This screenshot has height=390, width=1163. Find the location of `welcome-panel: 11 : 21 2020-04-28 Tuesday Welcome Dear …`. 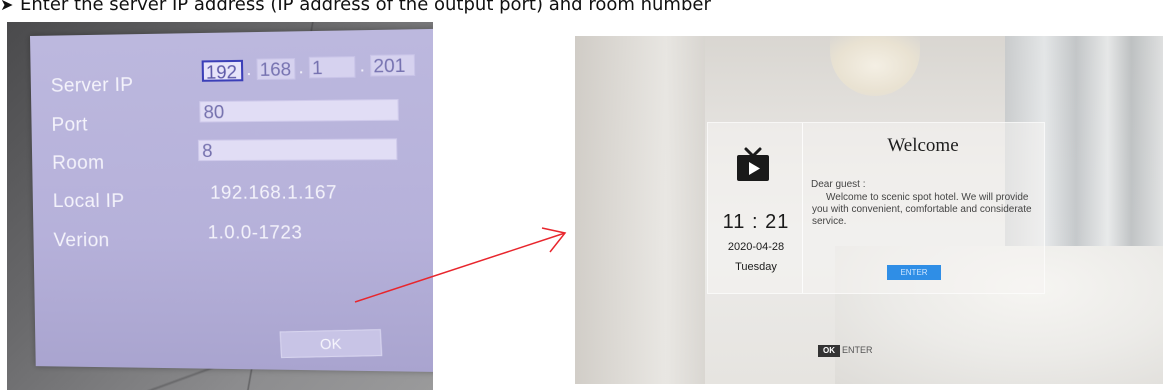

welcome-panel: 11 : 21 2020-04-28 Tuesday Welcome Dear … is located at coordinates (876, 208).